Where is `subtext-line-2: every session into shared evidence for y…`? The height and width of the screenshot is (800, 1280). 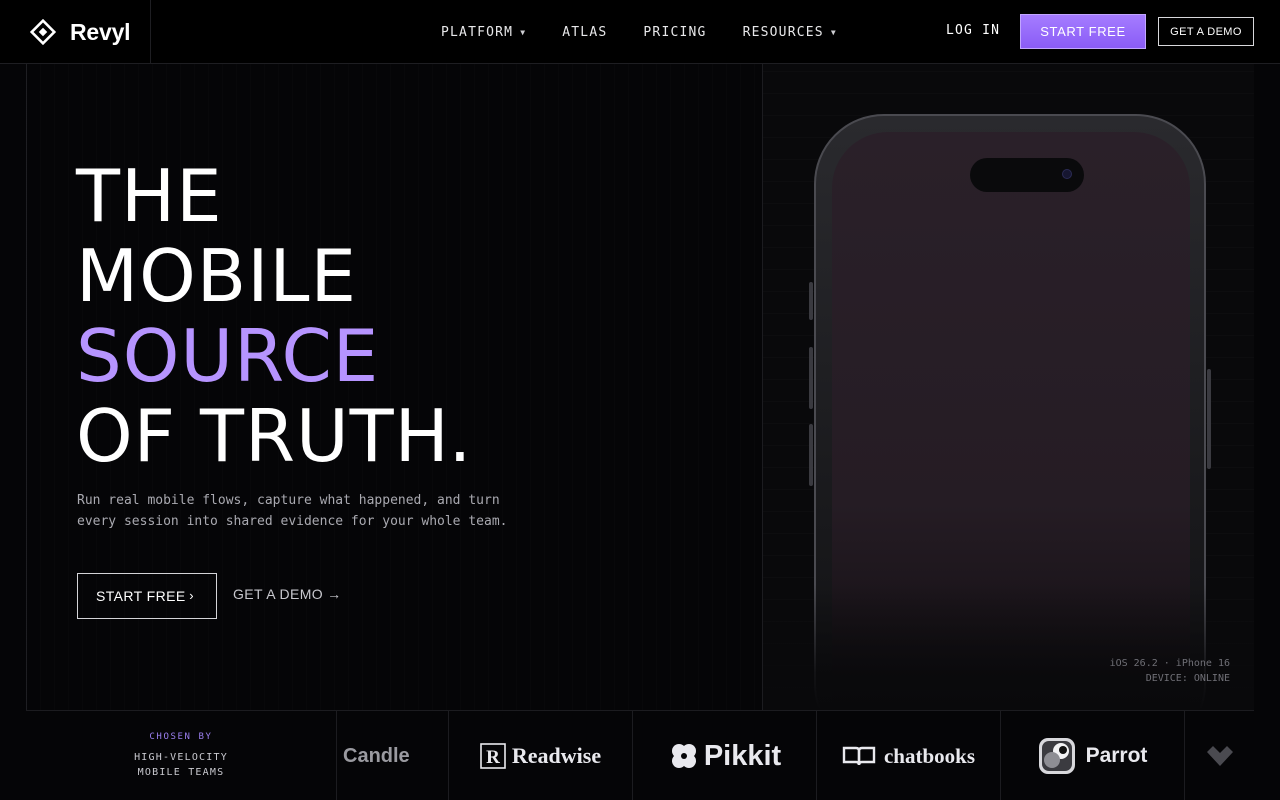 subtext-line-2: every session into shared evidence for y… is located at coordinates (292, 521).